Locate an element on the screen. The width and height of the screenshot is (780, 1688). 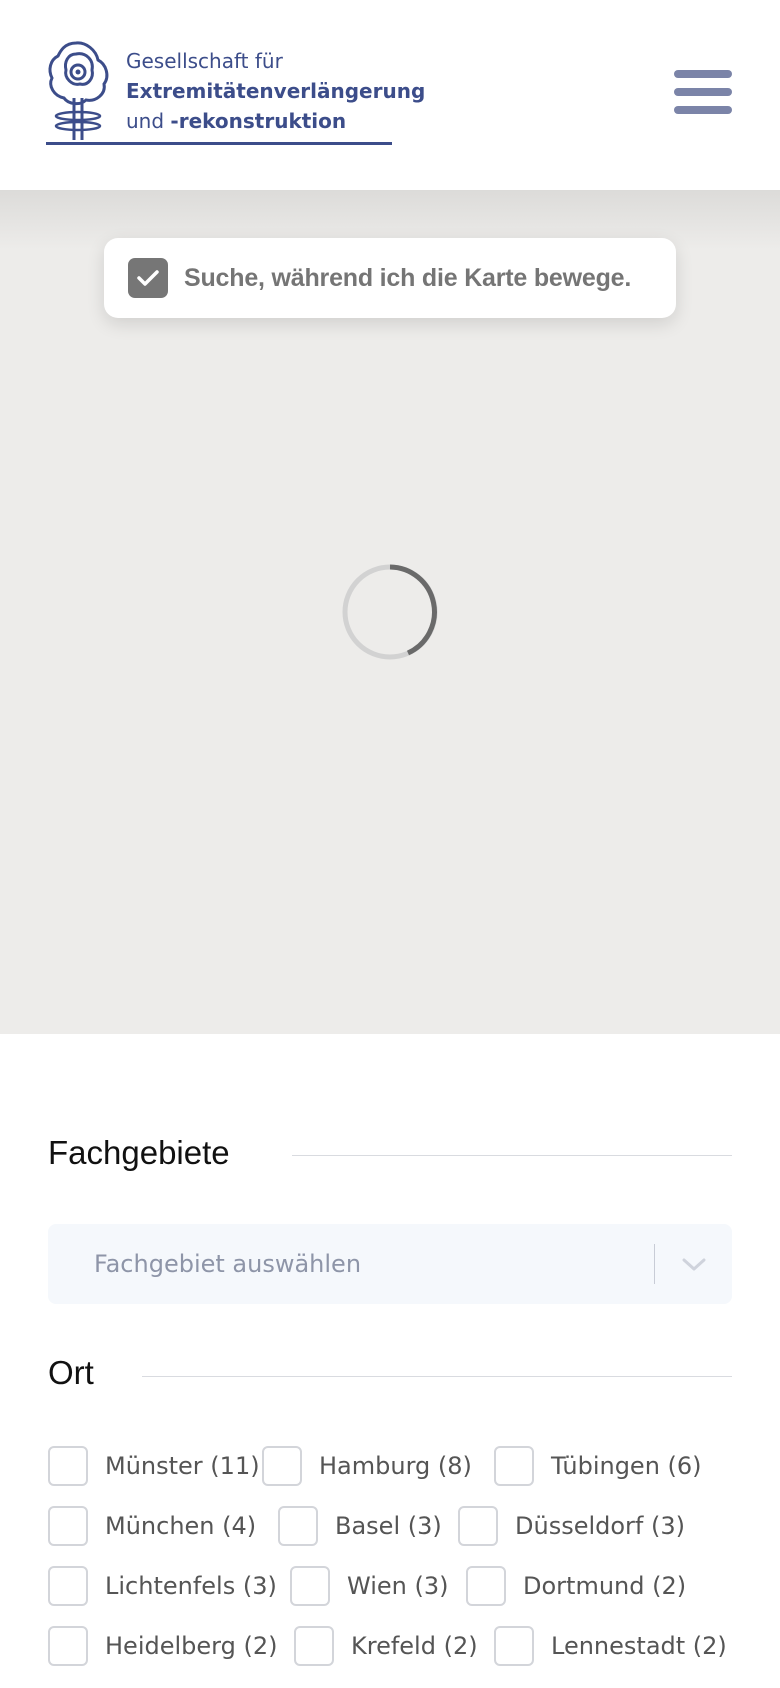
city-filter-basel: Basel (3) is located at coordinates (360, 1526).